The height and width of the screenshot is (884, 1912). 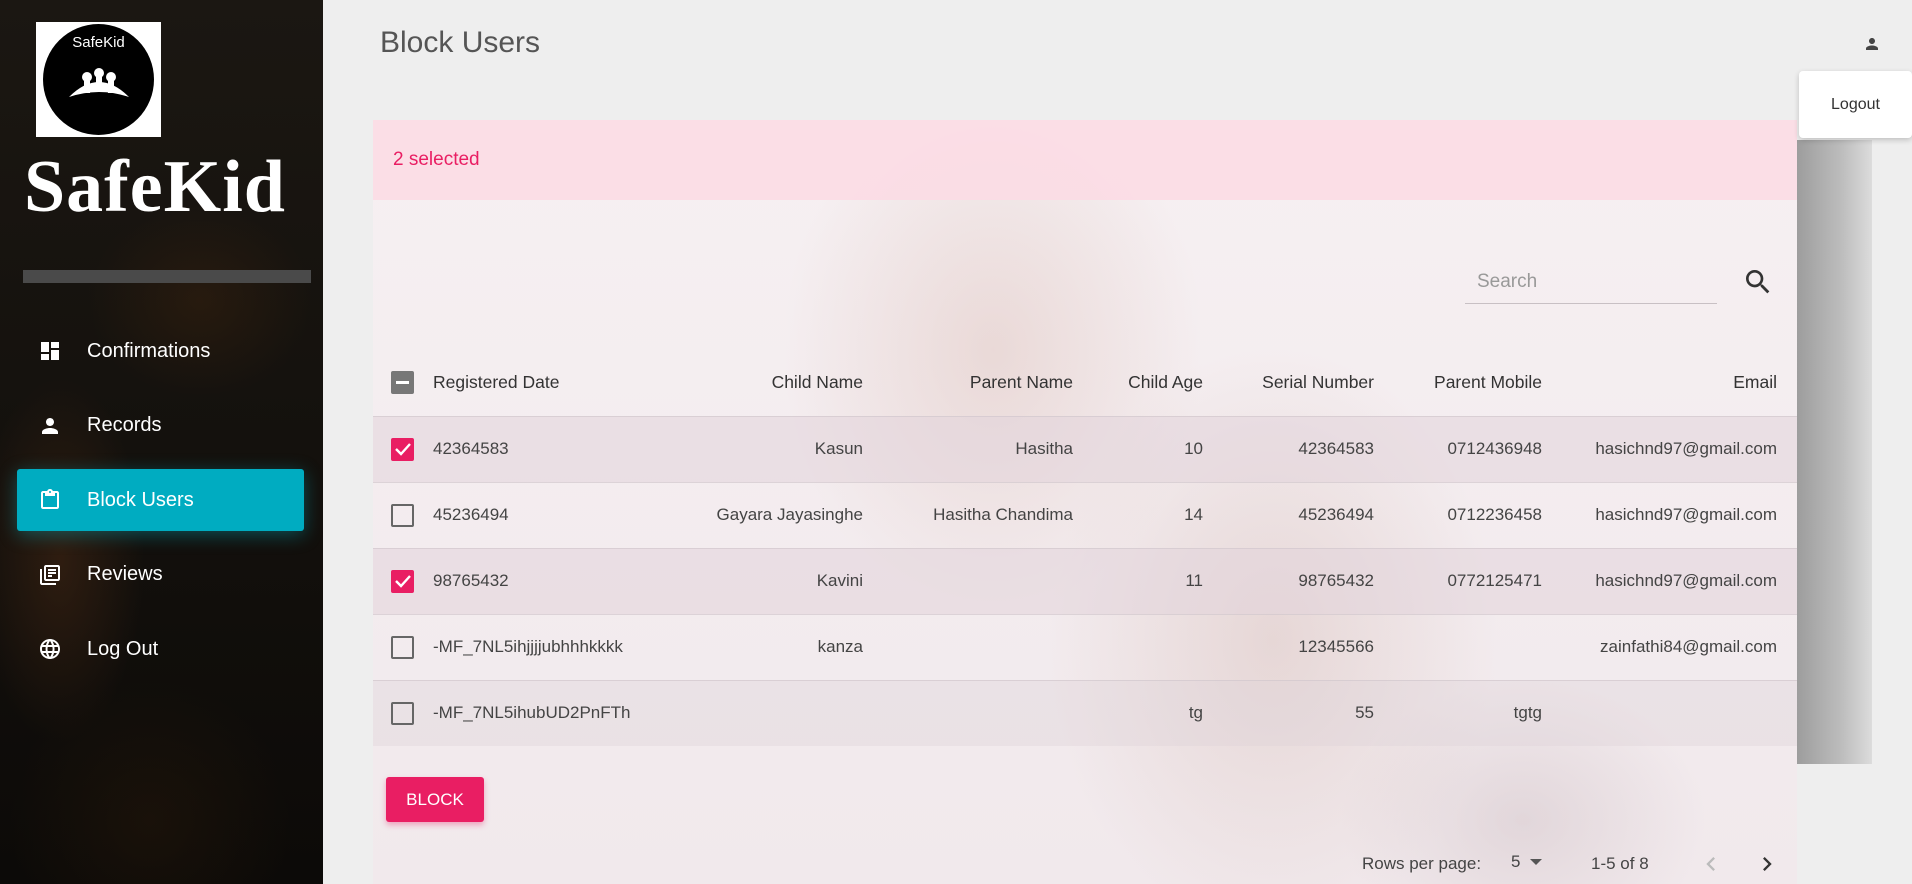 I want to click on logout-label: Logout, so click(x=1855, y=104).